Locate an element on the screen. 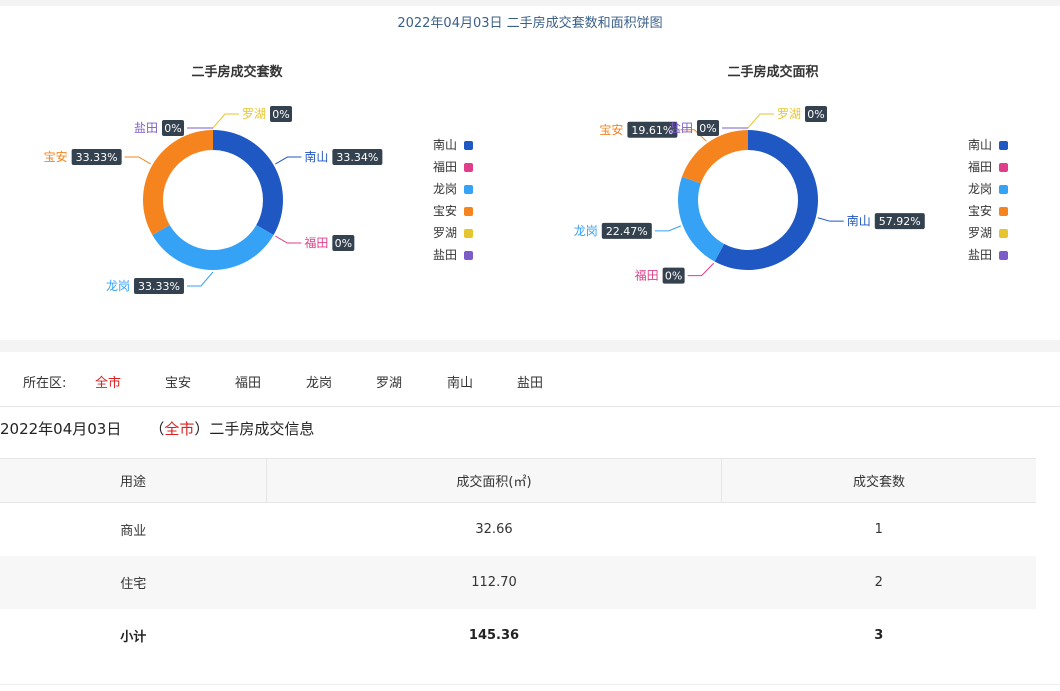 This screenshot has height=691, width=1060. filter-item-nanshan: 南山 is located at coordinates (460, 381).